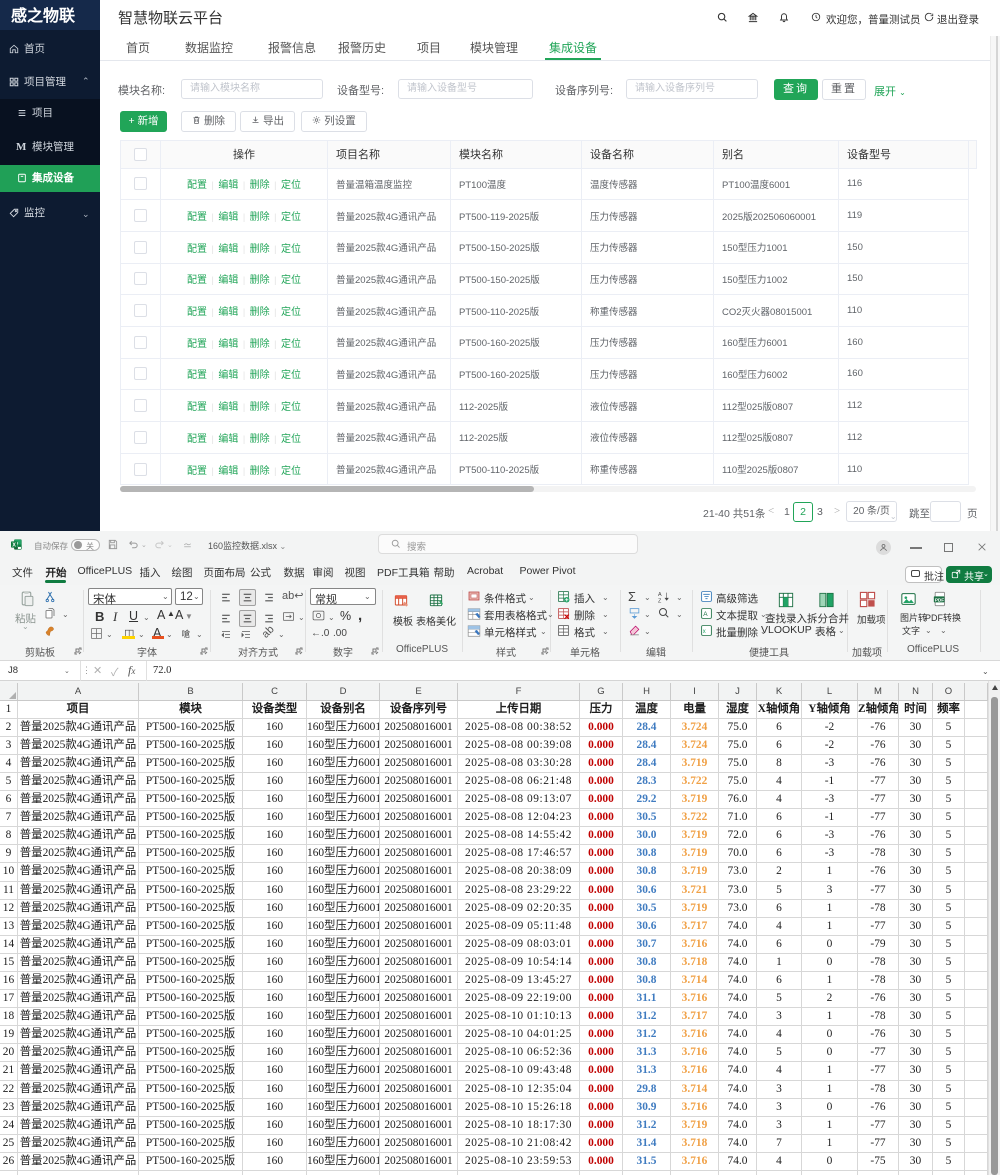  What do you see at coordinates (660, 601) in the screenshot?
I see `svg-text: Z` at bounding box center [660, 601].